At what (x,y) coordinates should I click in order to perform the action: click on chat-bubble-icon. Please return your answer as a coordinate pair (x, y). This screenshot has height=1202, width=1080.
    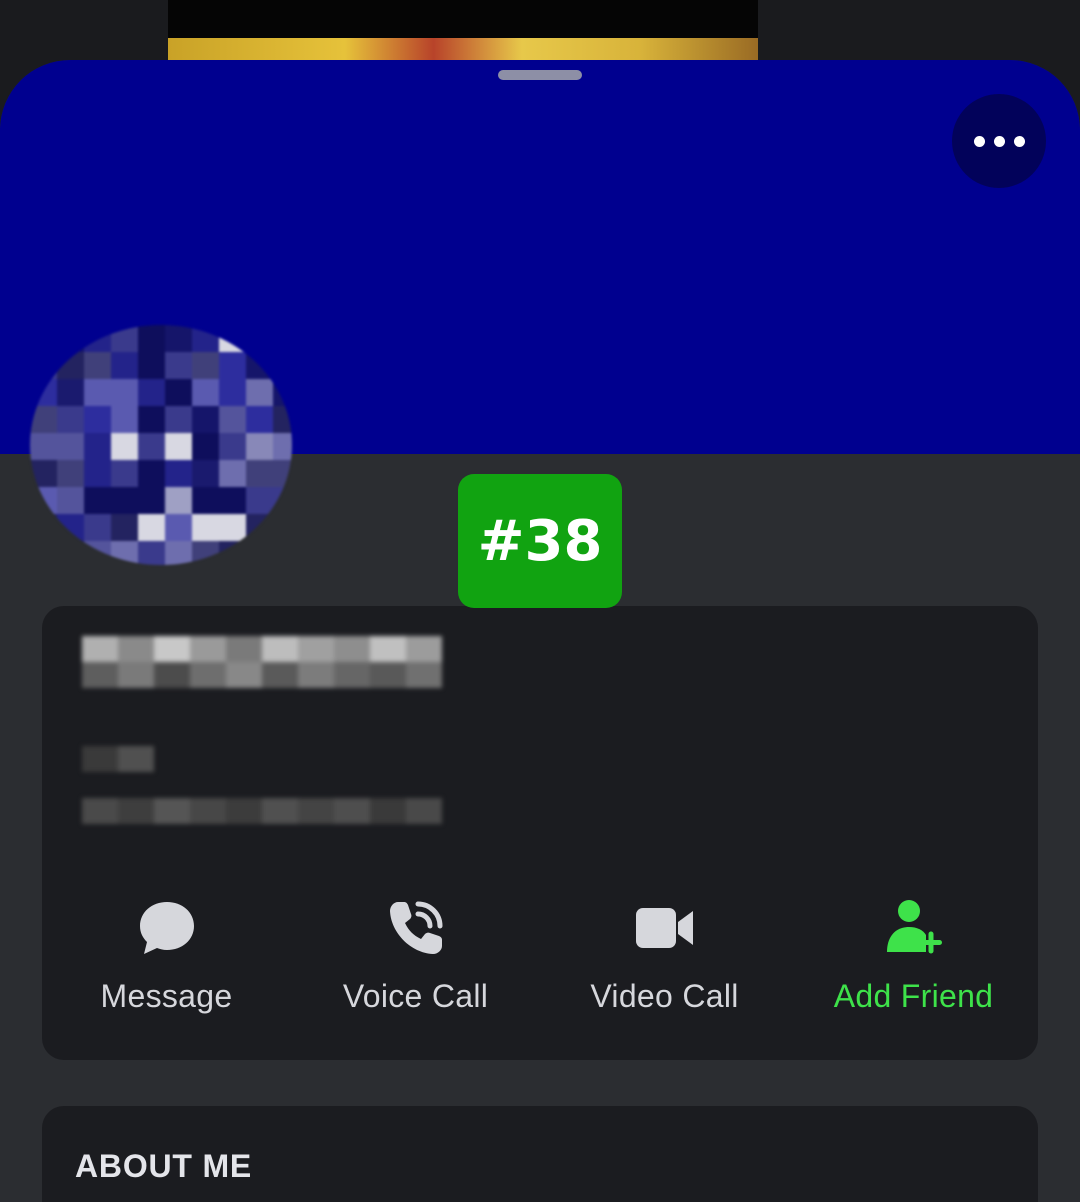
    Looking at the image, I should click on (167, 928).